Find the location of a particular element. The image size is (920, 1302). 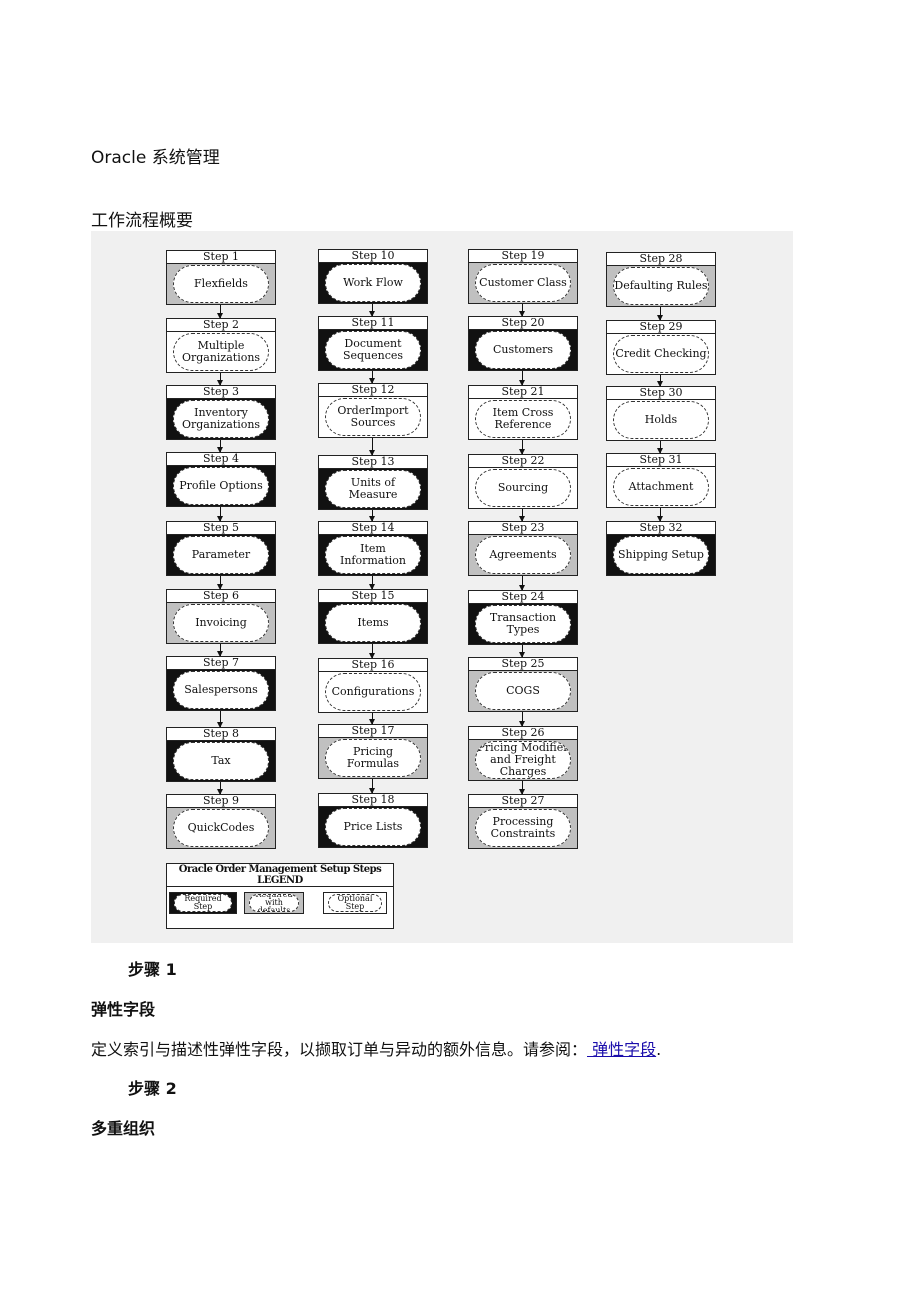

step-box: Step 16 Configurations is located at coordinates (373, 685).